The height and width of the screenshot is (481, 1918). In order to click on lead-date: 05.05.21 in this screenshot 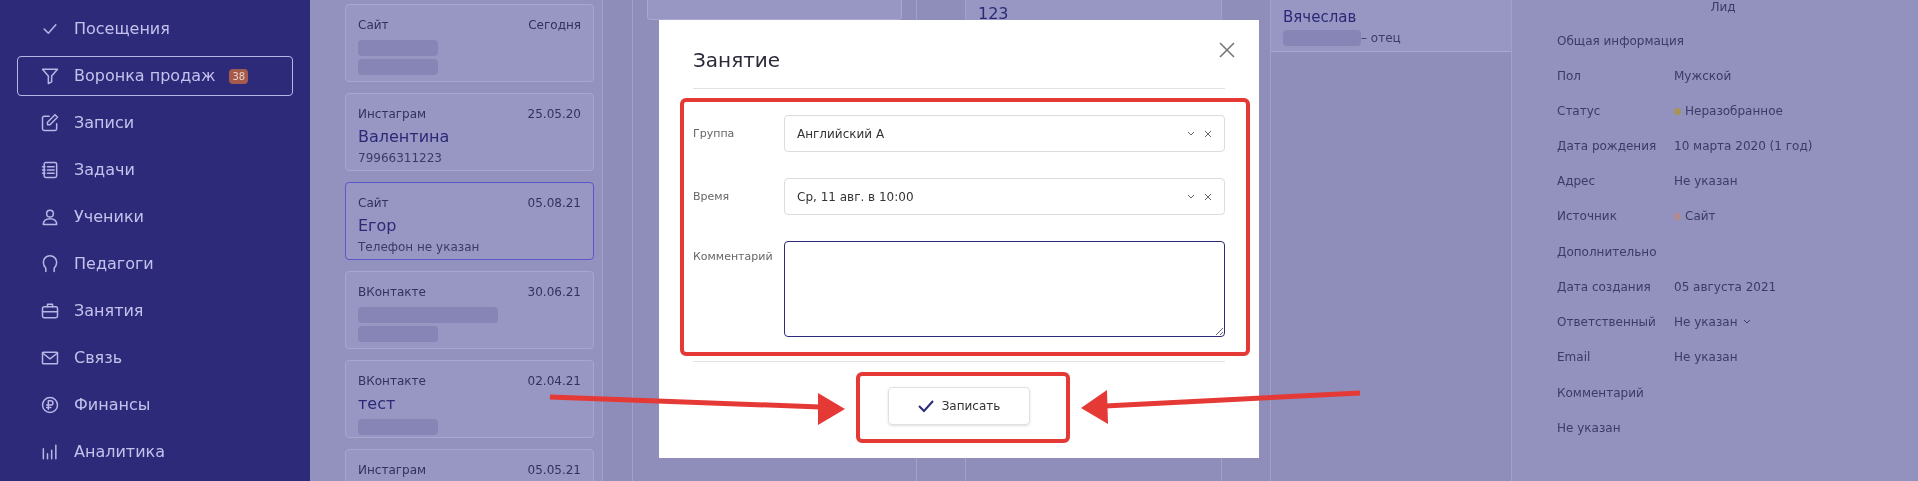, I will do `click(554, 470)`.